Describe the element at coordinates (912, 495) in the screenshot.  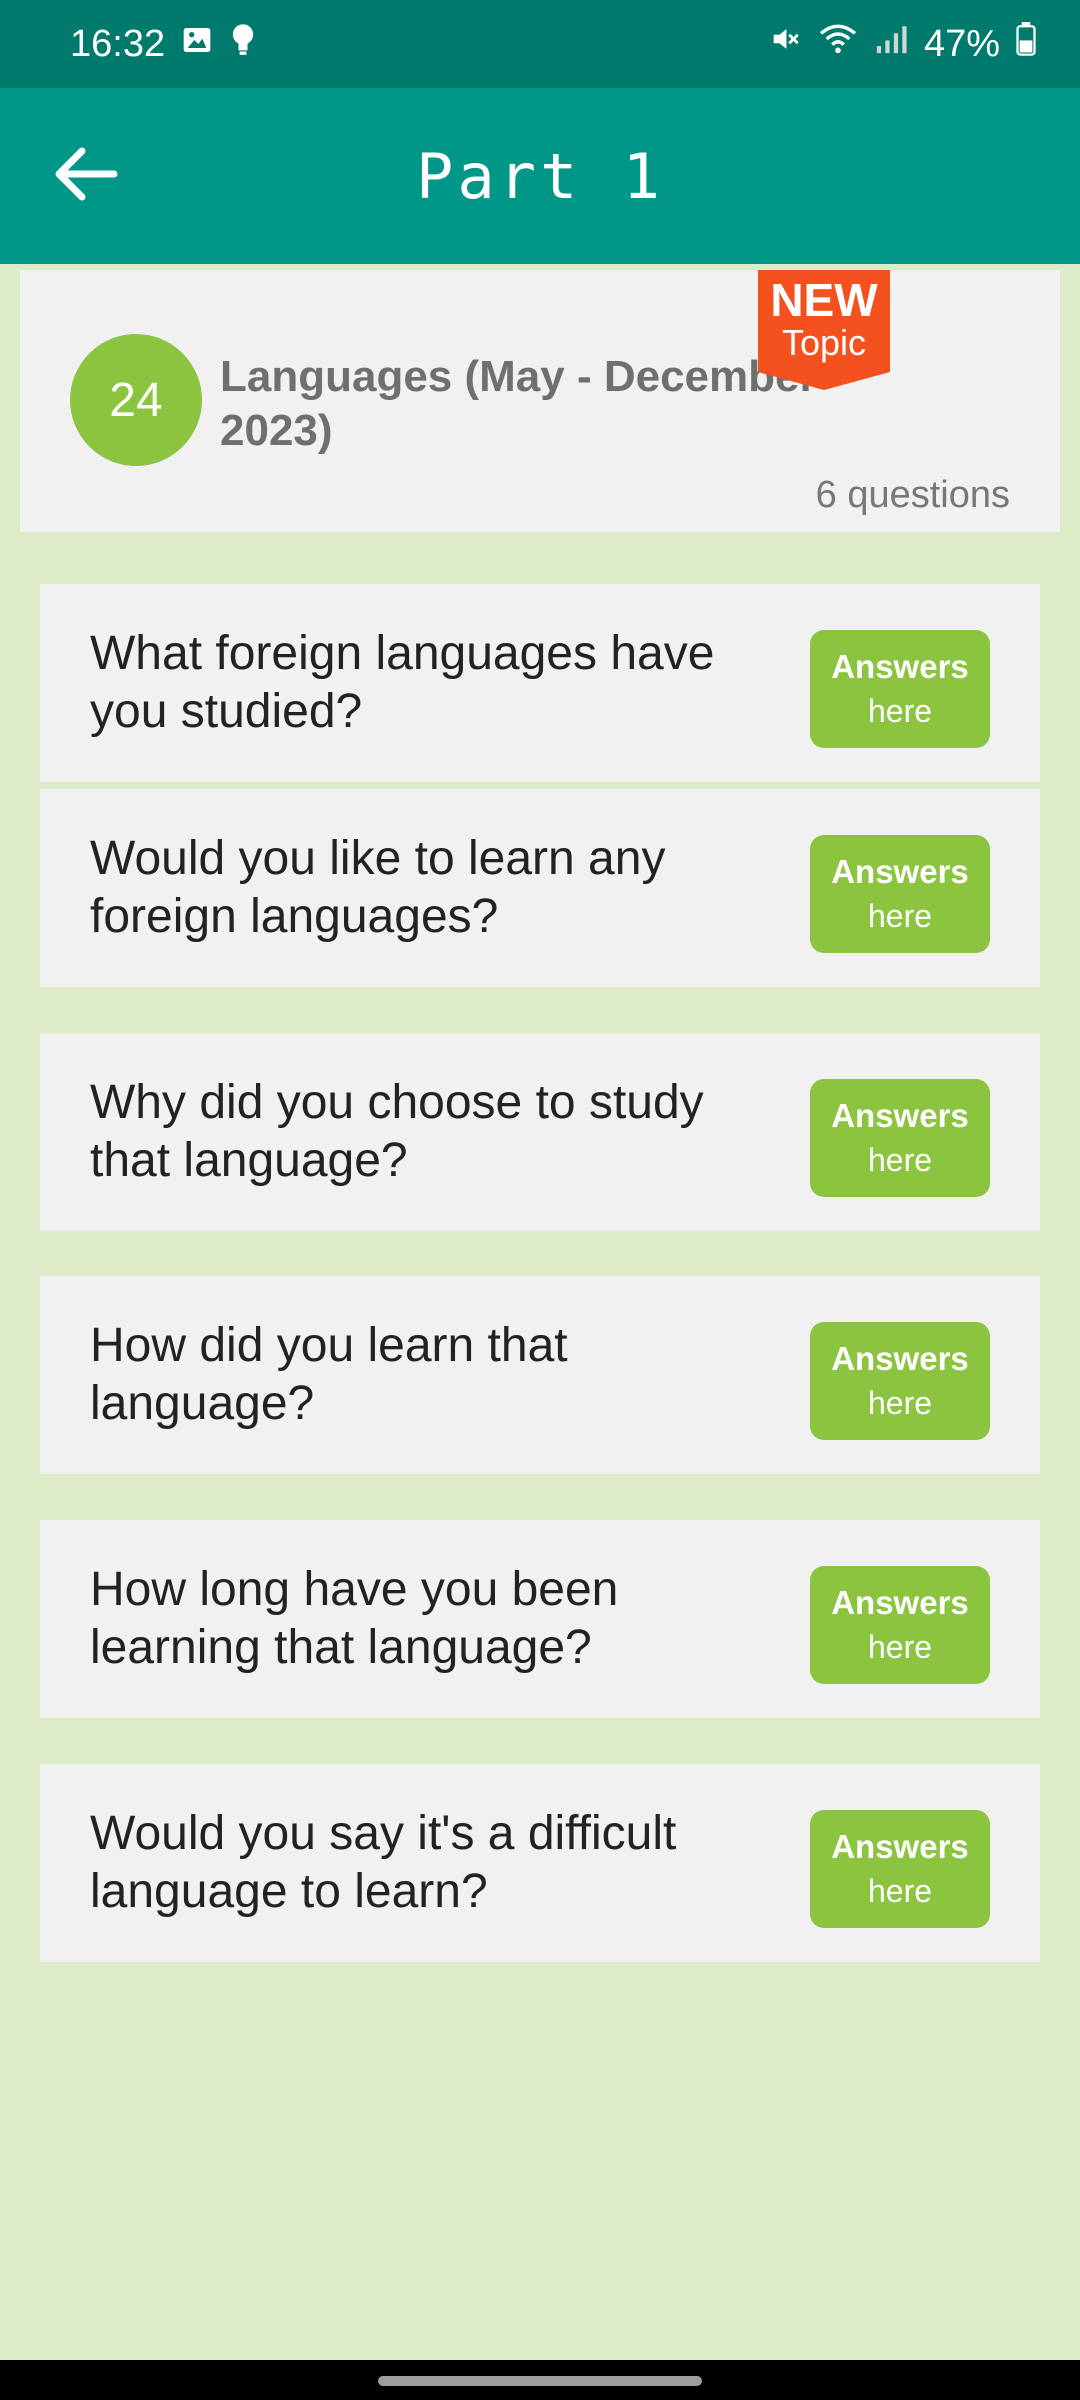
I see `question-count: 6 questions` at that location.